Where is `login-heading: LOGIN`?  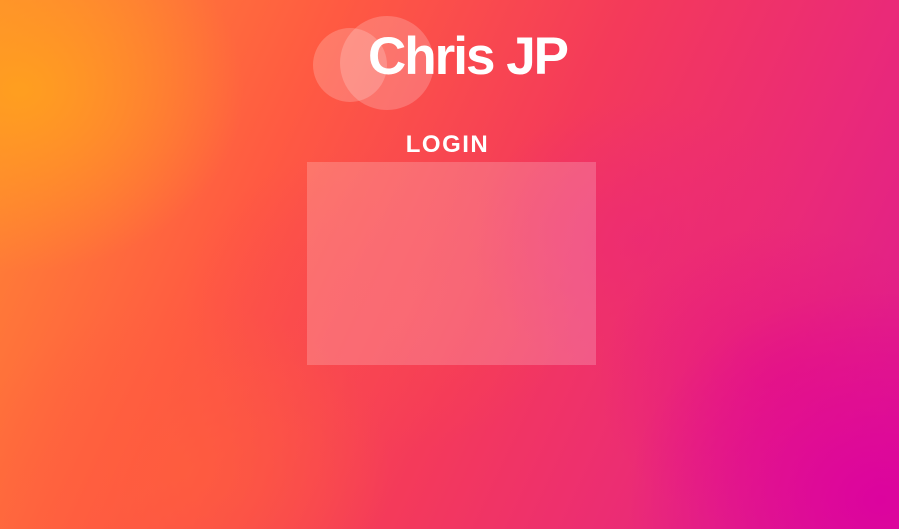 login-heading: LOGIN is located at coordinates (447, 144).